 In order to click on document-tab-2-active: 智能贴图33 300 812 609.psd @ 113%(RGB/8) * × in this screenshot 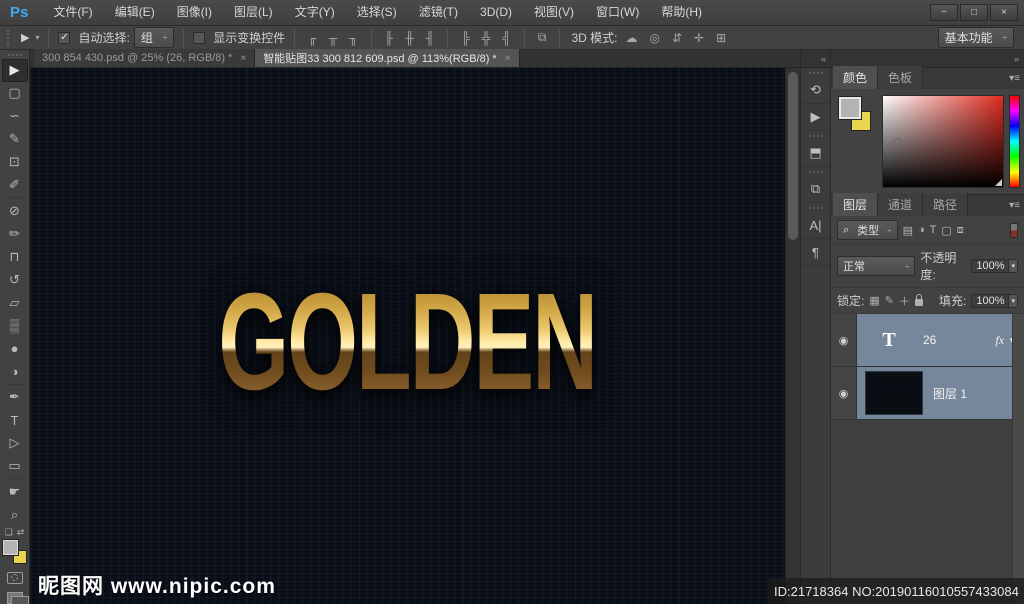, I will do `click(387, 58)`.